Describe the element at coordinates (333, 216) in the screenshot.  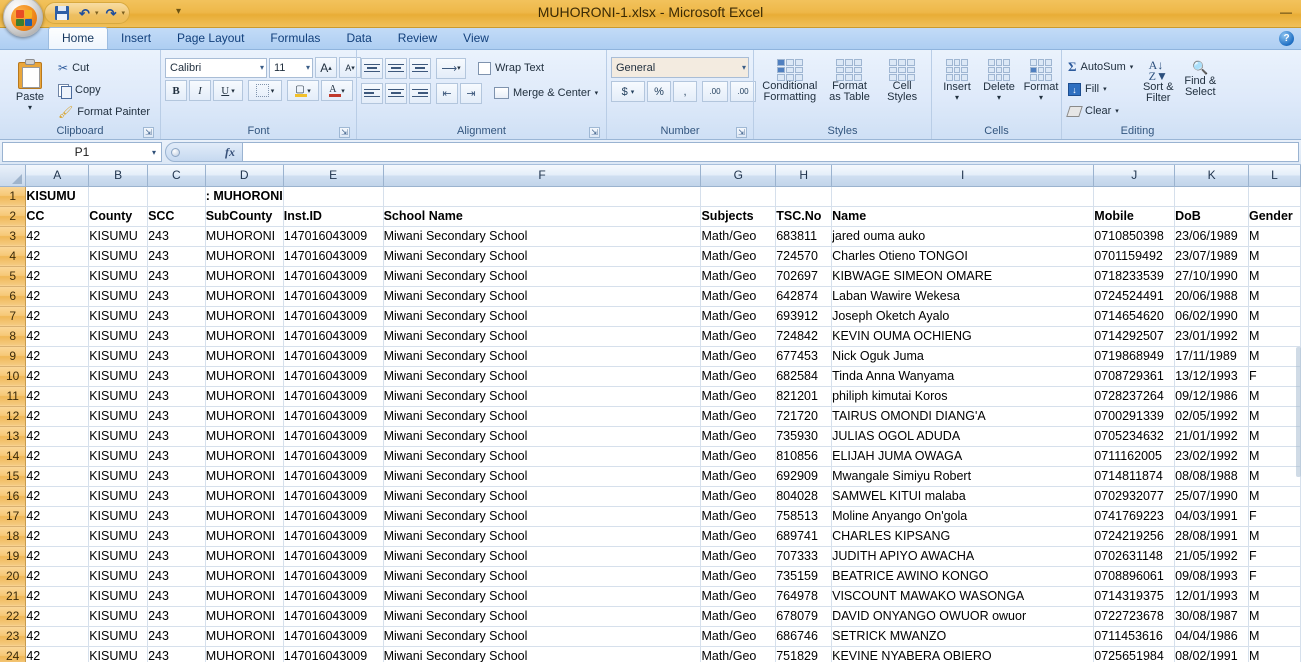
I see `header-cell-inst_id: Inst.ID` at that location.